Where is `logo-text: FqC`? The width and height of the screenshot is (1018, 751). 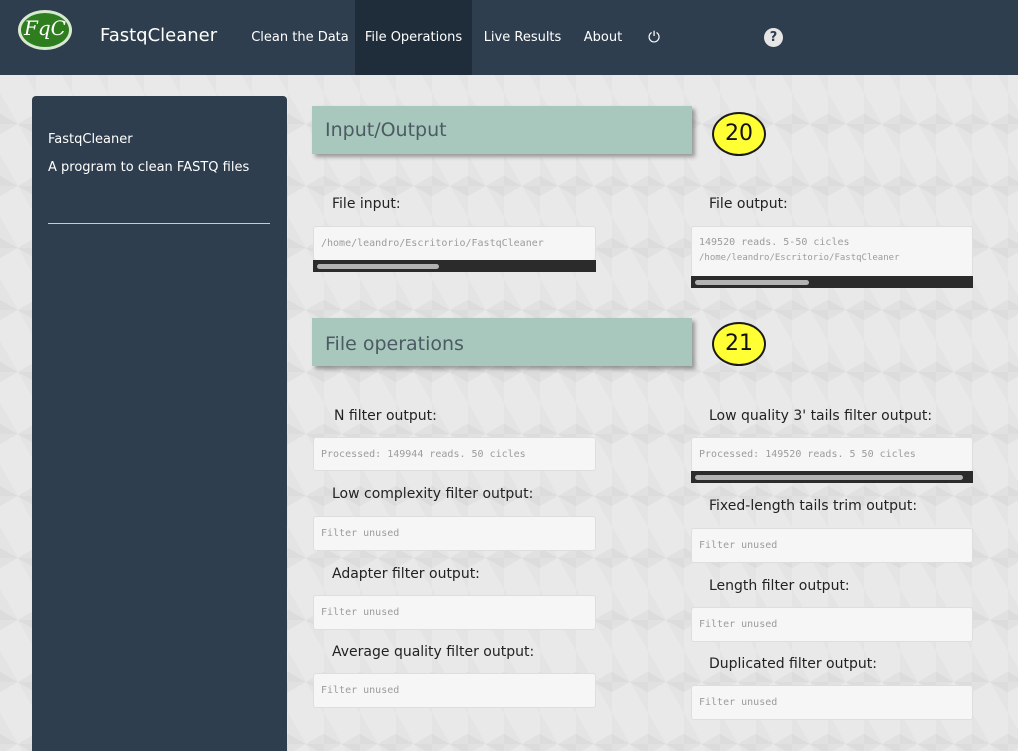
logo-text: FqC is located at coordinates (45, 28).